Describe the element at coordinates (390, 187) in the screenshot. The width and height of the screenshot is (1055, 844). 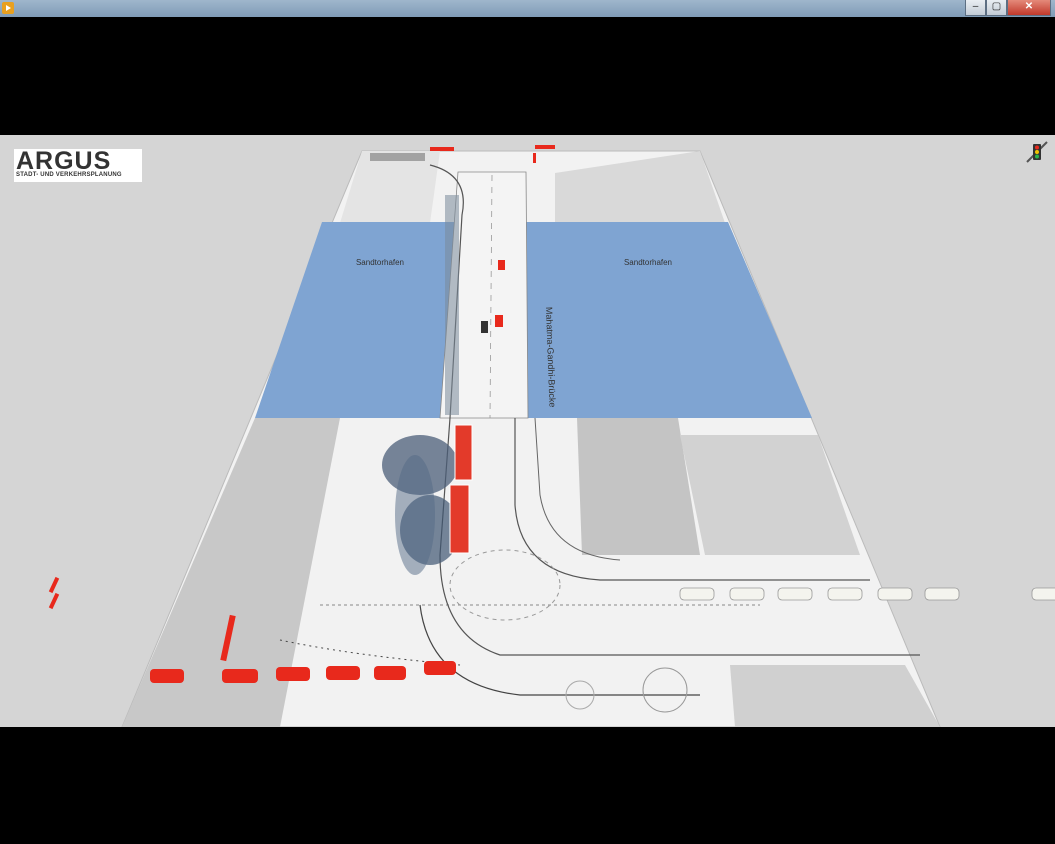
I see `block-top-left` at that location.